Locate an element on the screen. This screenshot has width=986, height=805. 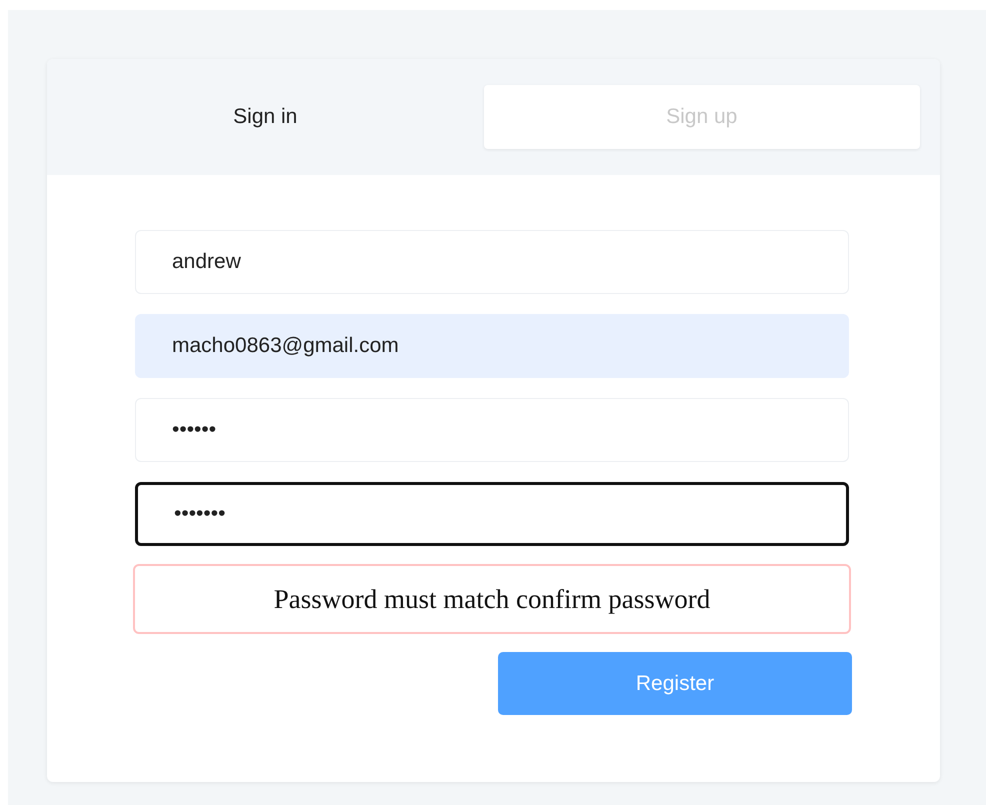
input-field: andrew is located at coordinates (492, 262).